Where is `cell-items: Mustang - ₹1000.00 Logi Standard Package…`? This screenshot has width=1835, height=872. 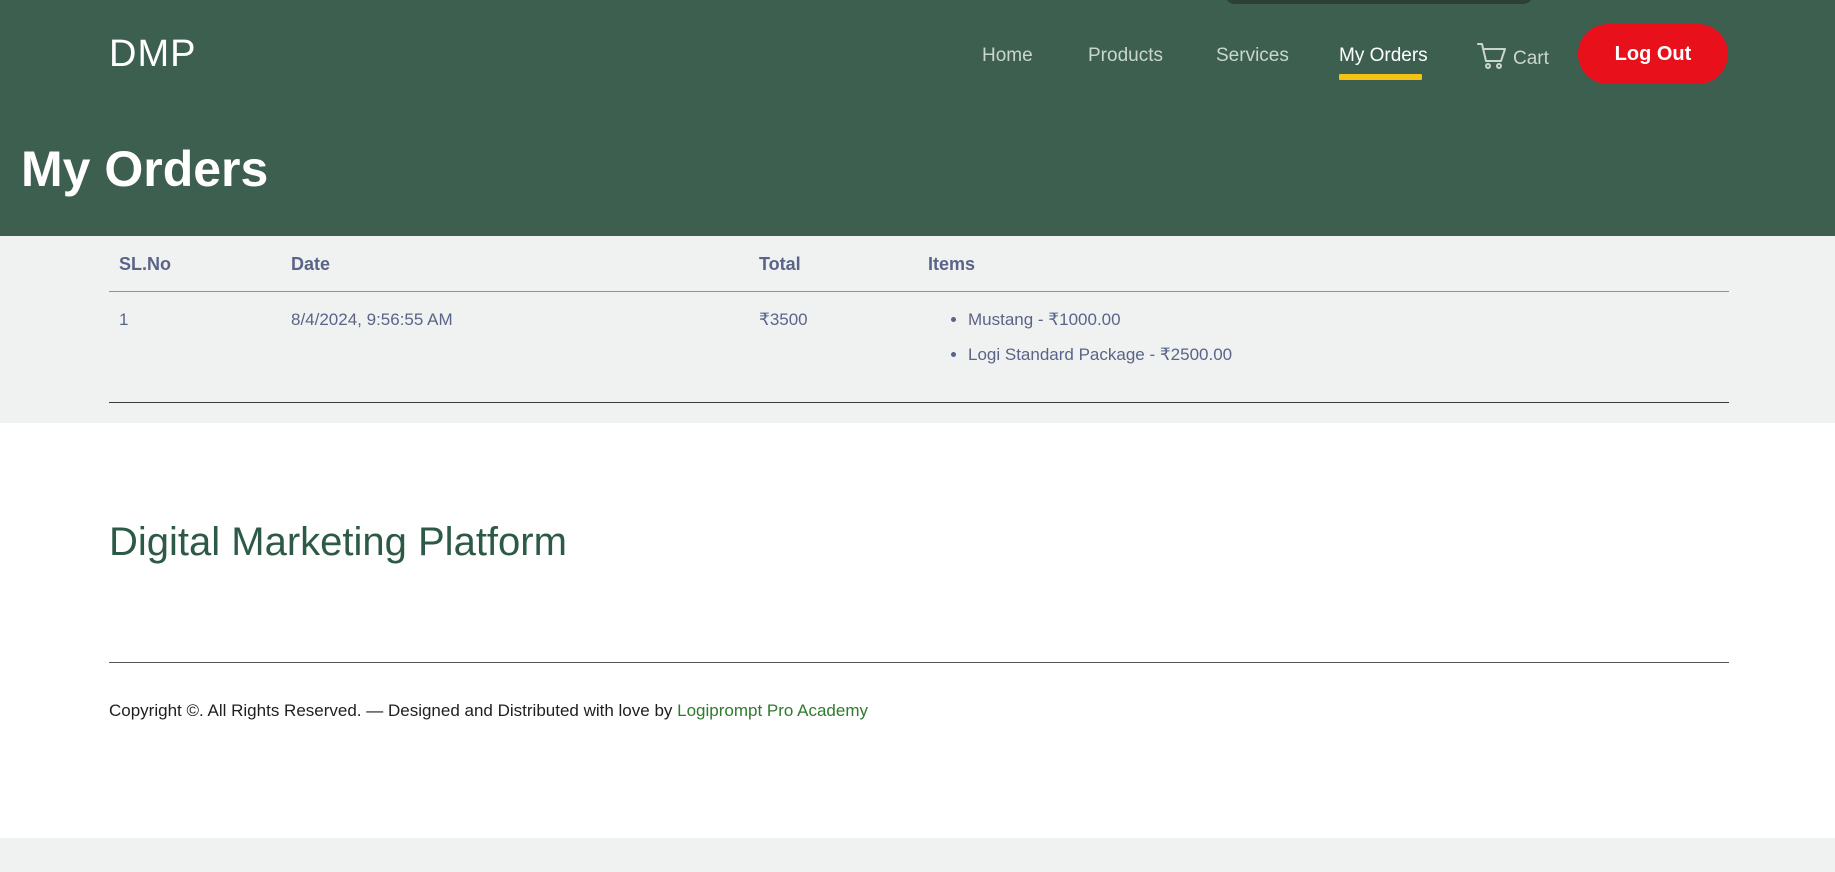
cell-items: Mustang - ₹1000.00 Logi Standard Package… is located at coordinates (1090, 345).